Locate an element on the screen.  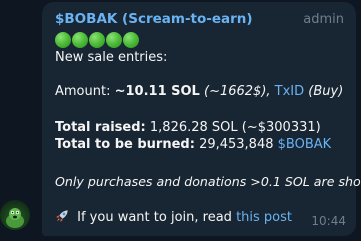
burn-label: Total to be burned: is located at coordinates (125, 144).